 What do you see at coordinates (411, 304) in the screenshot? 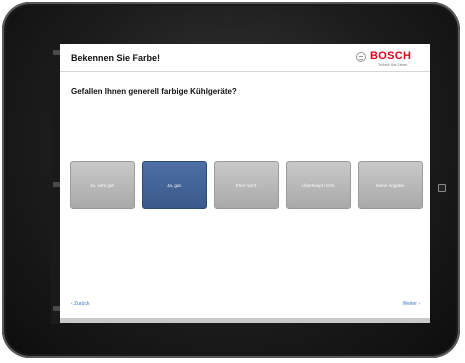
I see `next-link: Weiter ›` at bounding box center [411, 304].